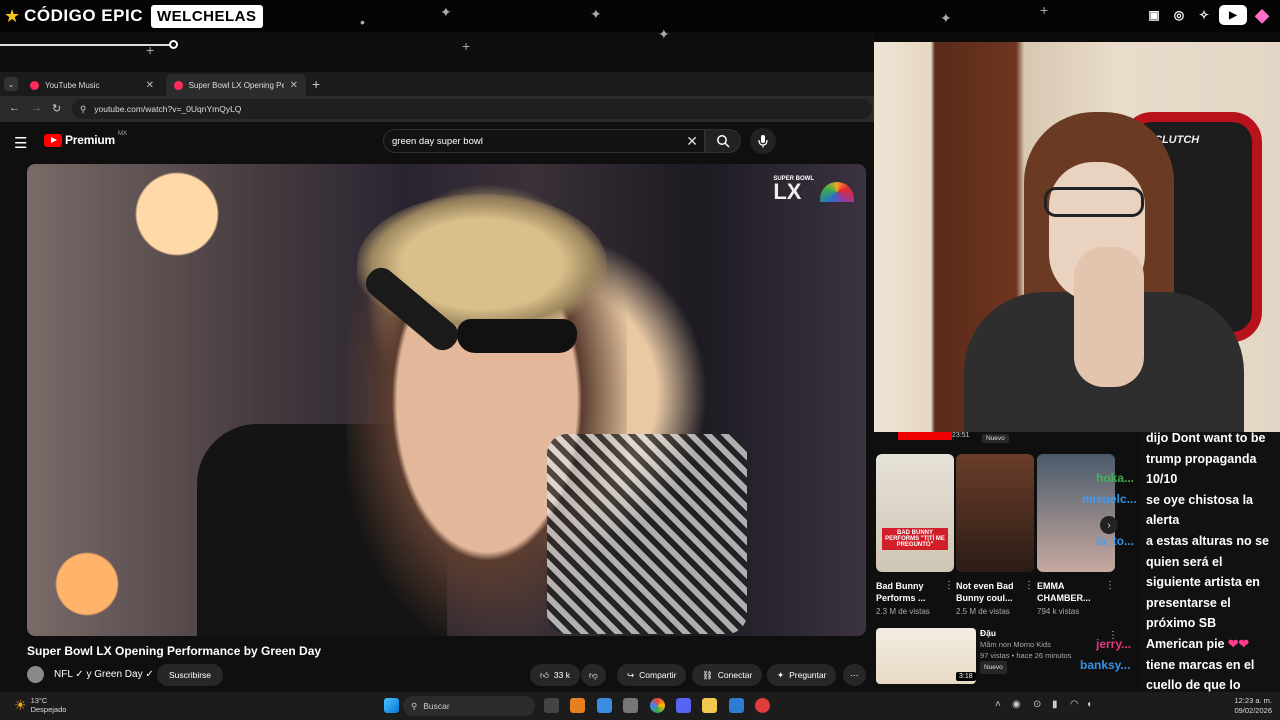  What do you see at coordinates (813, 189) in the screenshot?
I see `super-bowl-badge: SUPER BOWL LX` at bounding box center [813, 189].